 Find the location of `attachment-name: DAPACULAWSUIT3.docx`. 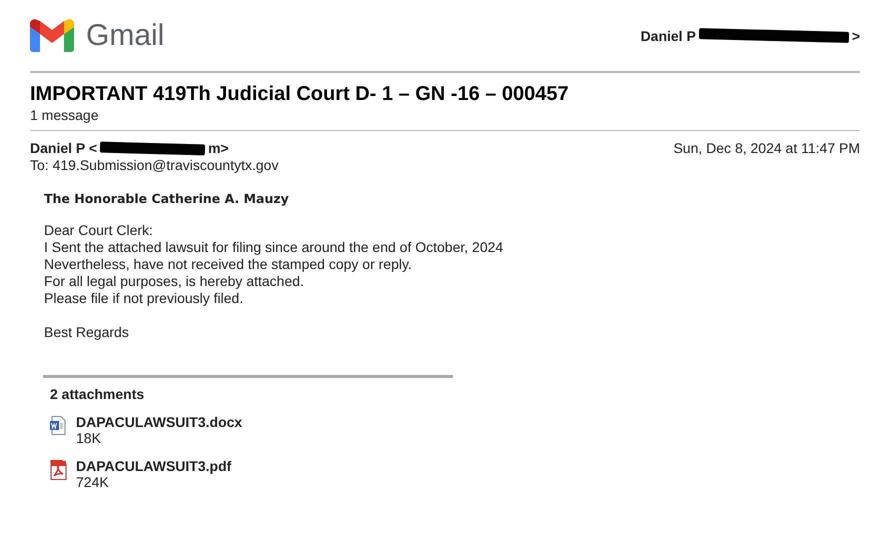

attachment-name: DAPACULAWSUIT3.docx is located at coordinates (159, 422).